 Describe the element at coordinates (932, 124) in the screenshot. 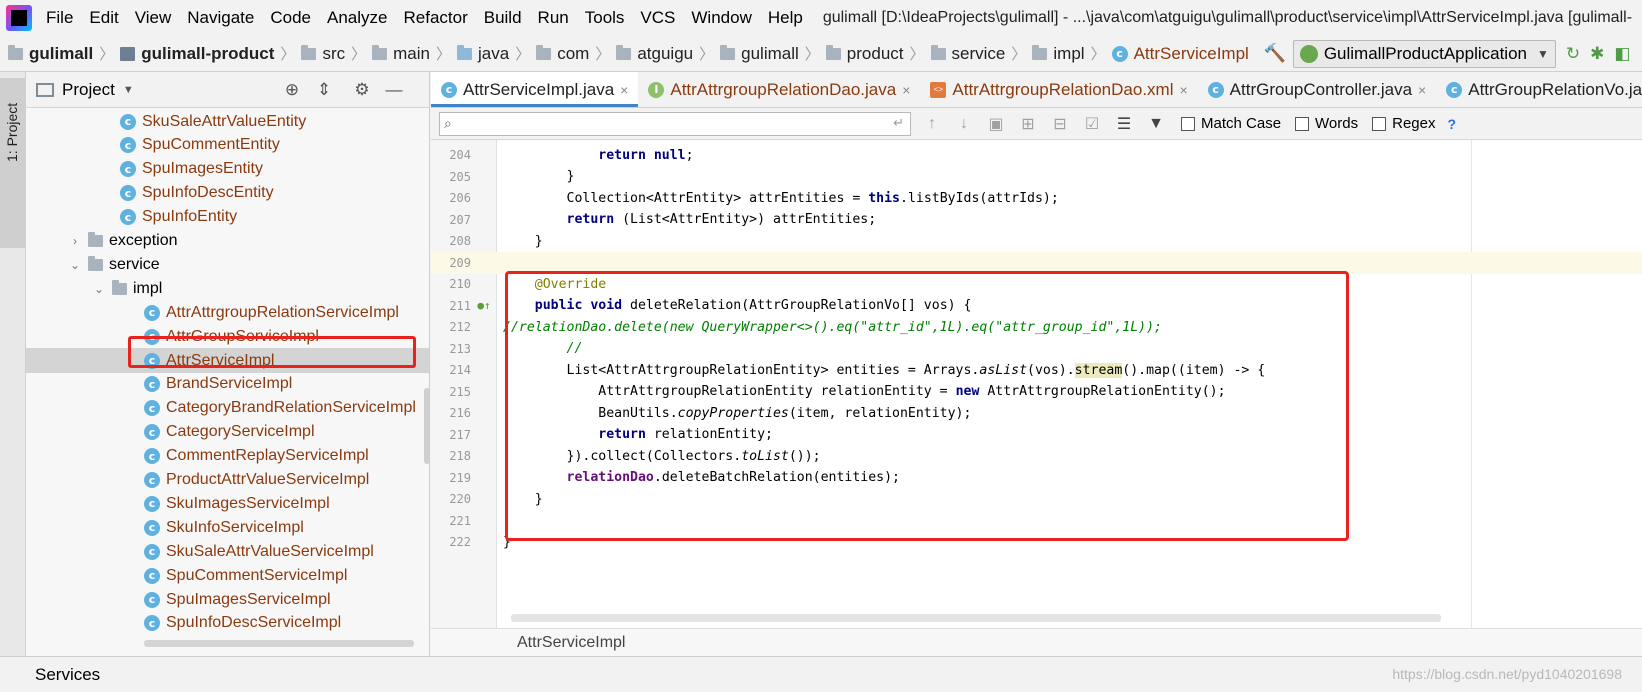

I see `arrow-up-icon: ↑` at that location.